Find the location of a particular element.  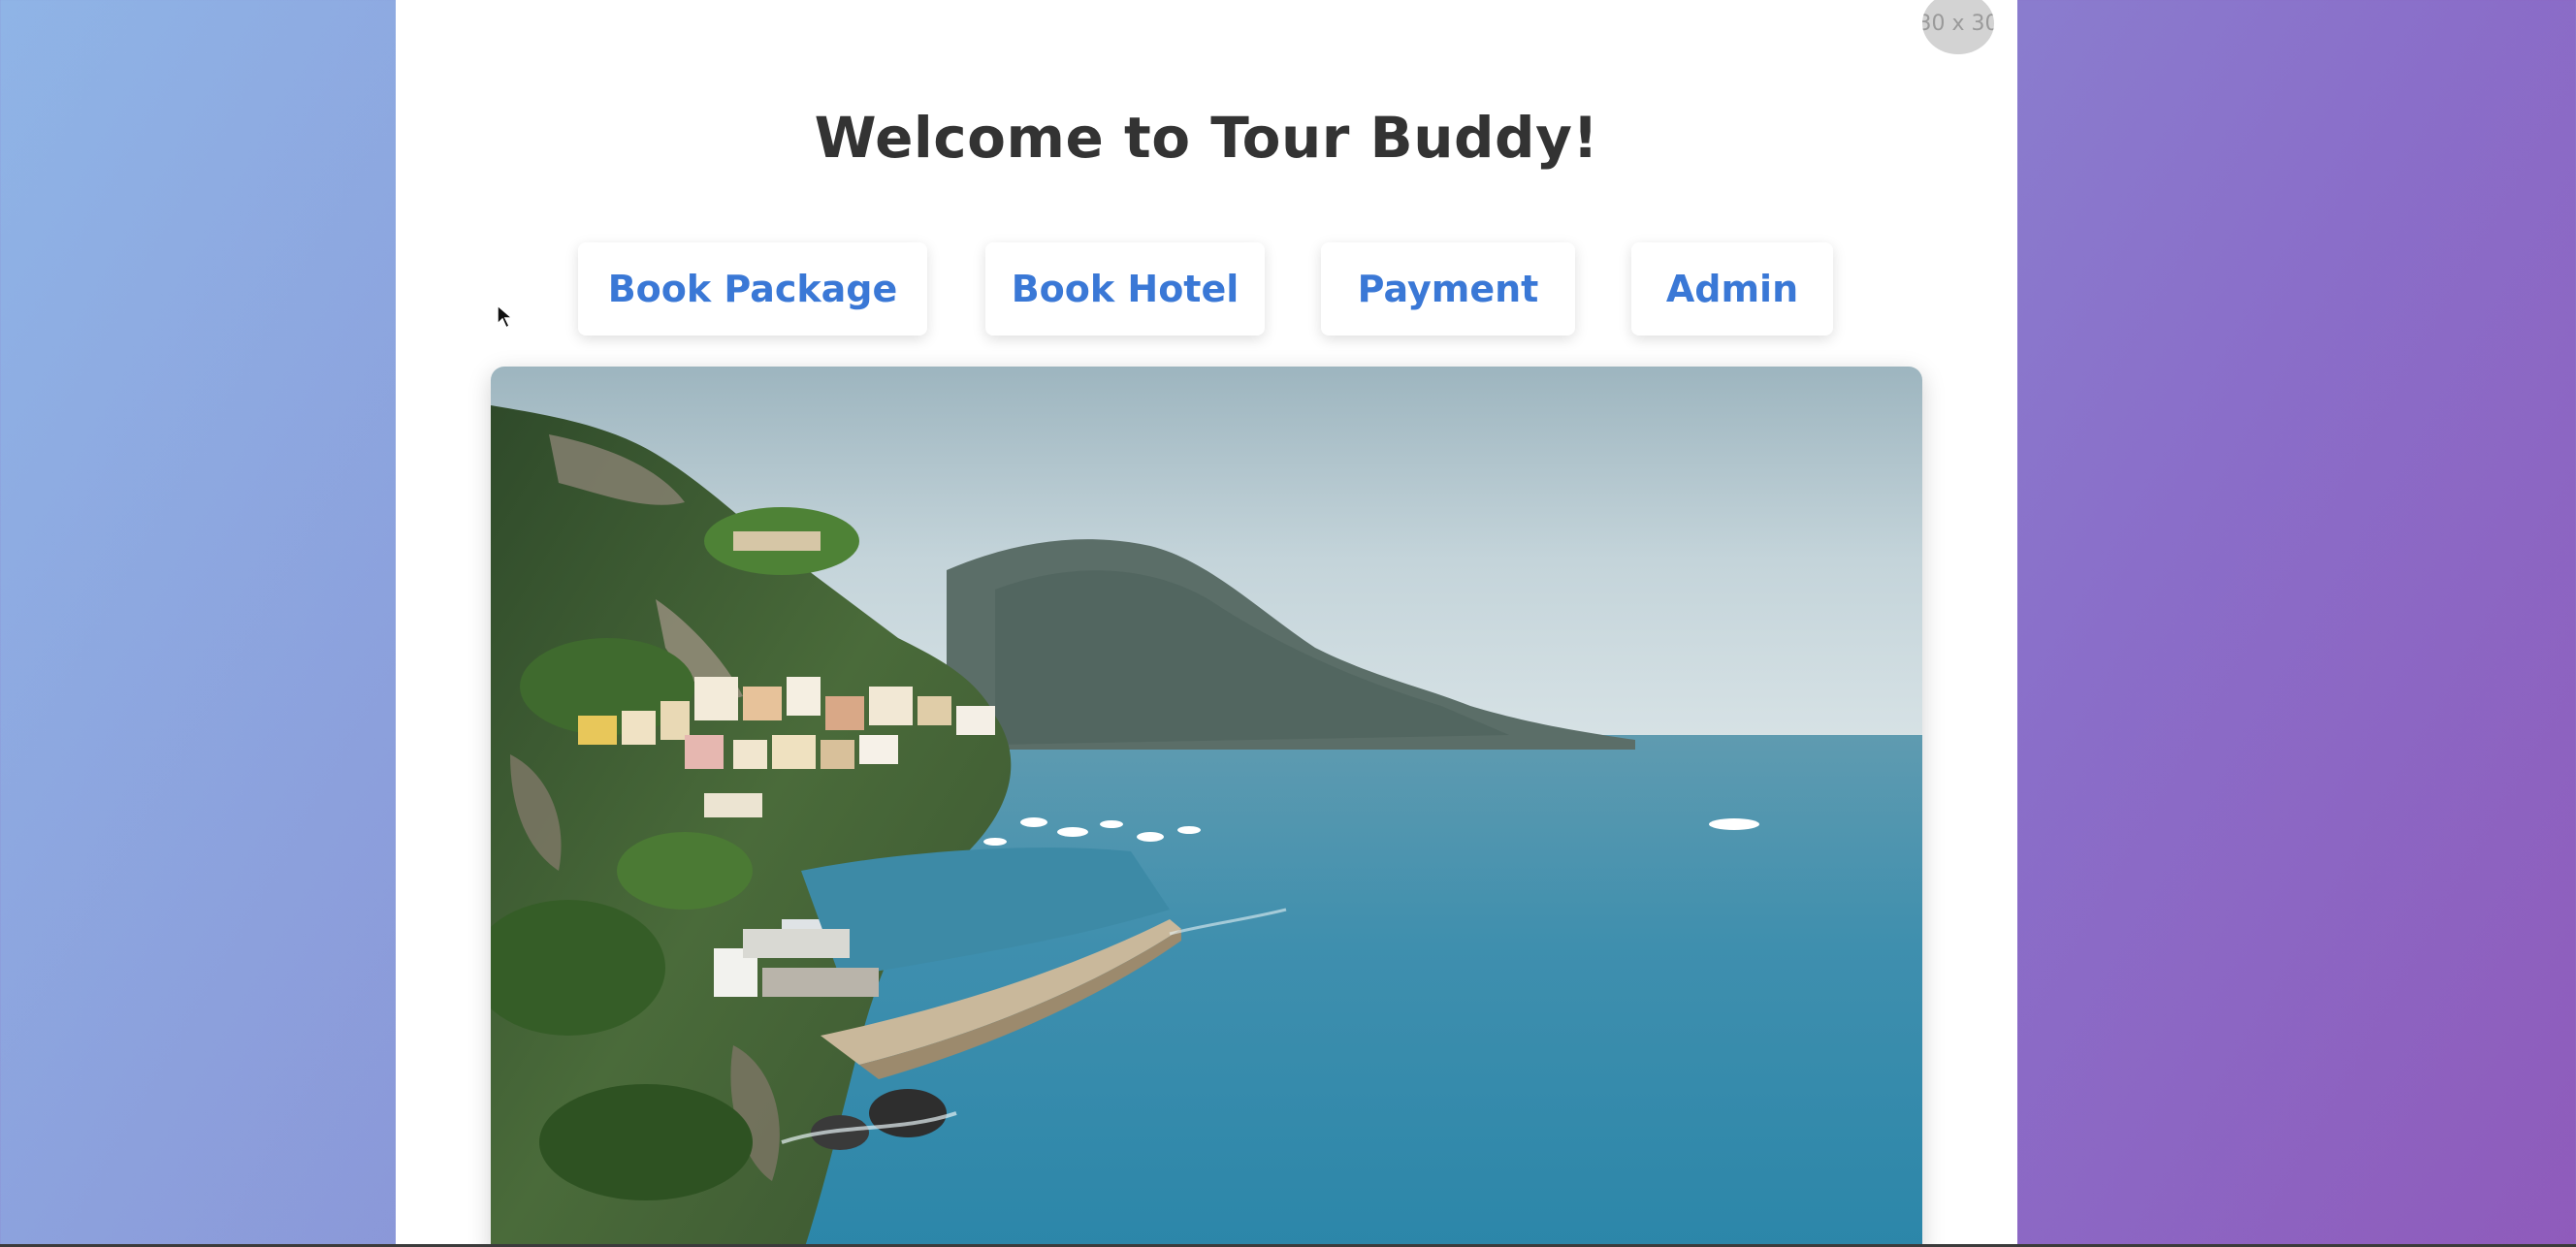

mouse-cursor-icon is located at coordinates (505, 317).